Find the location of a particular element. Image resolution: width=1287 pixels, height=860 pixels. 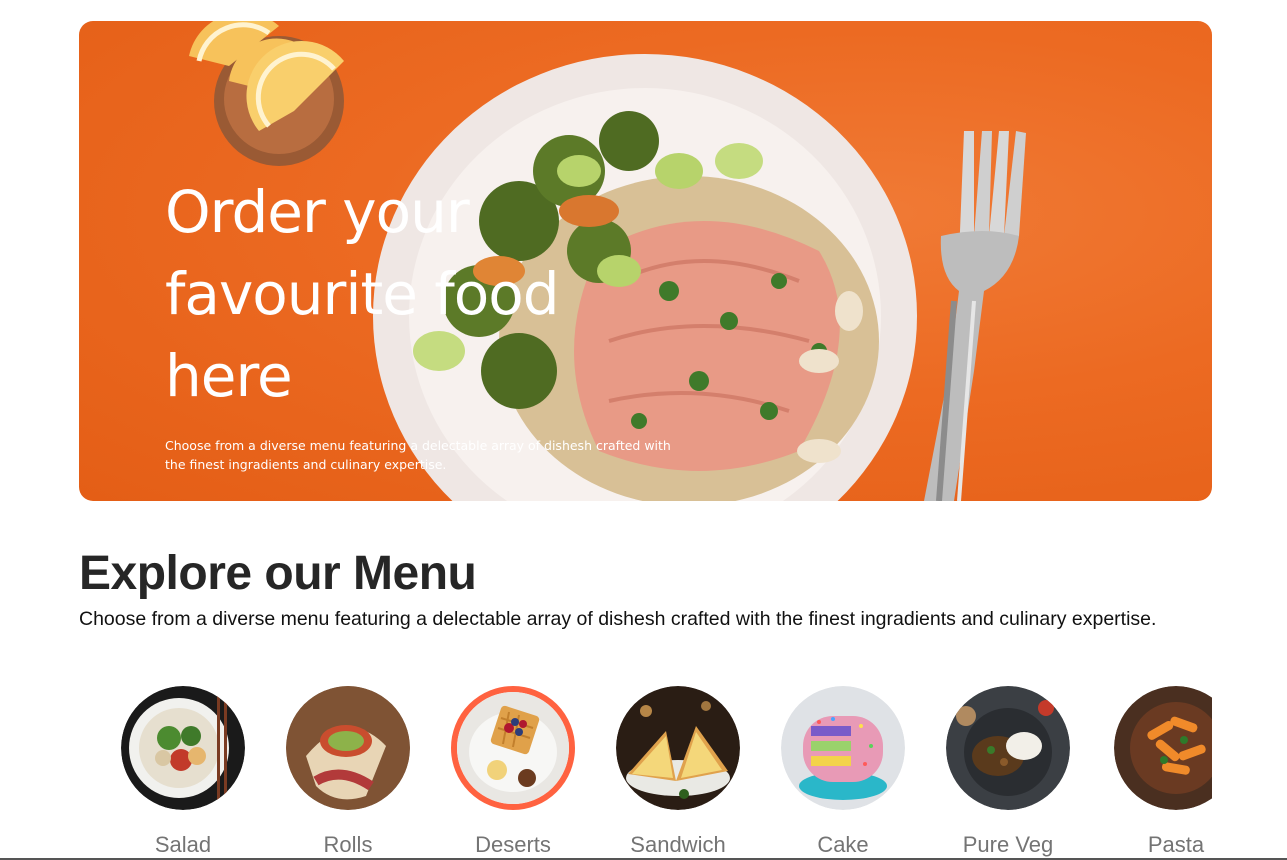

menu-item-salad: Salad is located at coordinates (183, 772).